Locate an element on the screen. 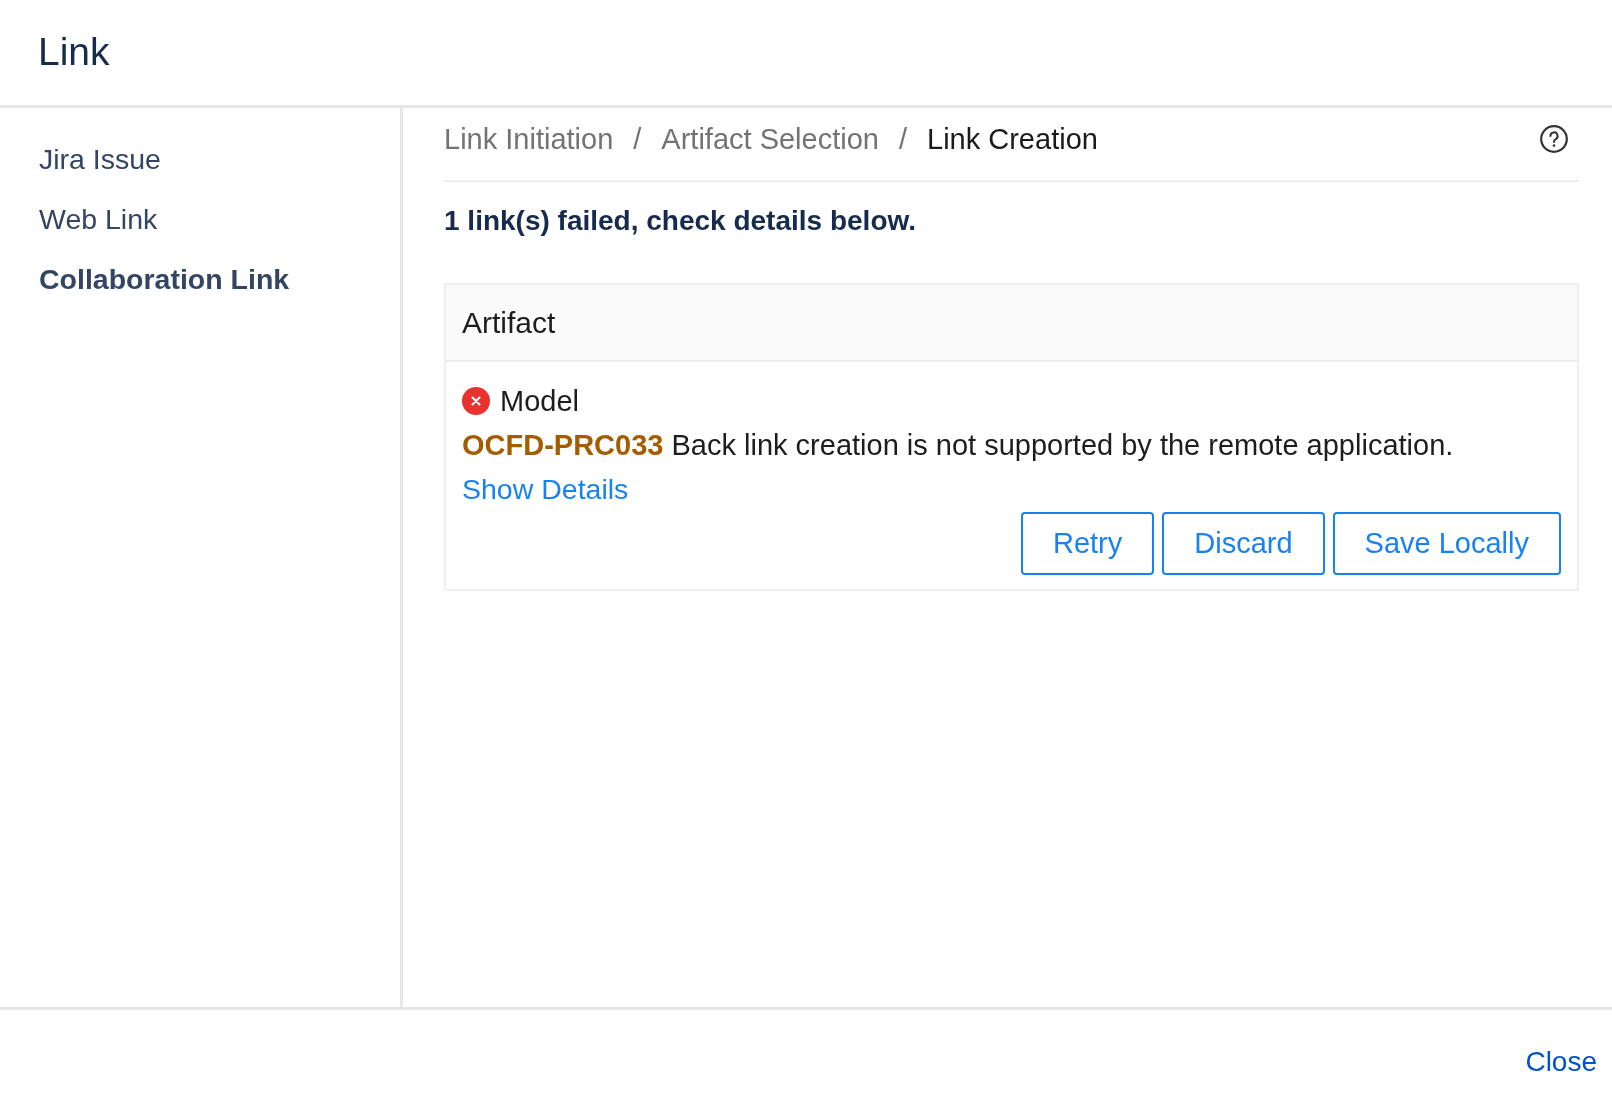 The image size is (1612, 1098). help-icon is located at coordinates (1554, 139).